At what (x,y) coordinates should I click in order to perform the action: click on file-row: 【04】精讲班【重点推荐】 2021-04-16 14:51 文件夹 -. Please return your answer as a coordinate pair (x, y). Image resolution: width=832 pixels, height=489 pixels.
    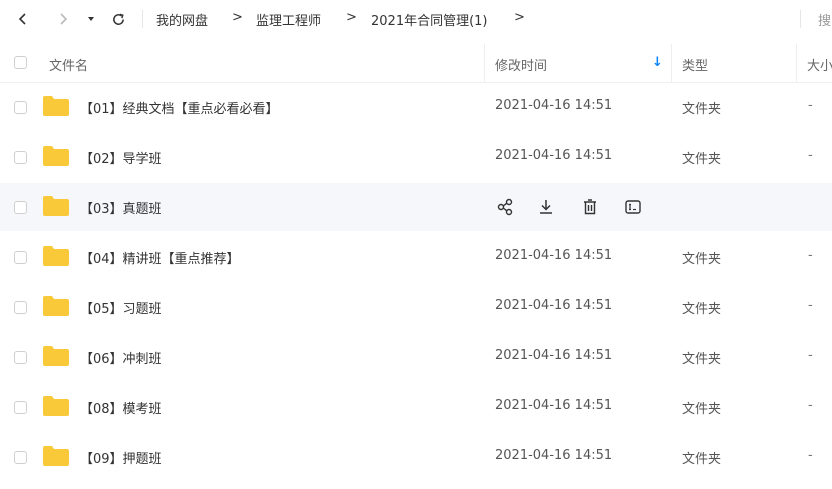
    Looking at the image, I should click on (416, 257).